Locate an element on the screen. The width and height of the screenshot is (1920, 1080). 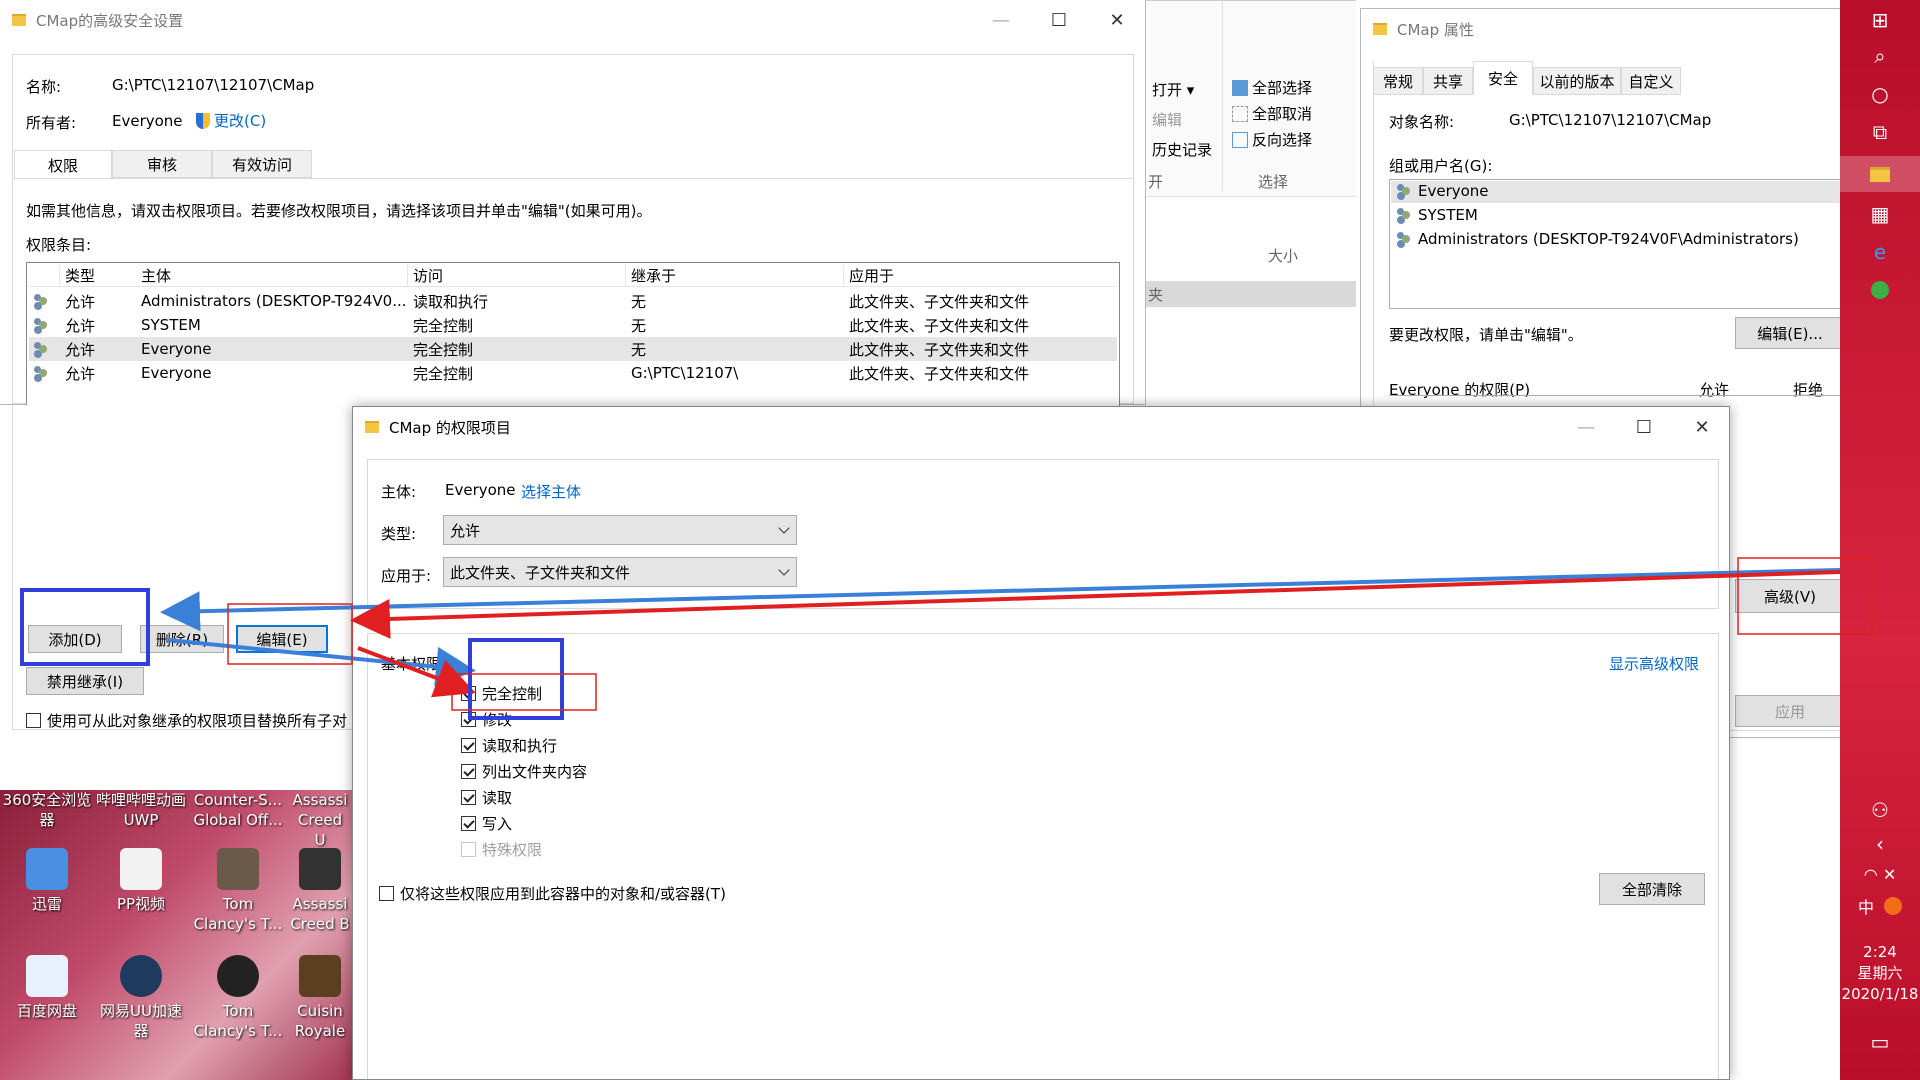
blue-box-fullcontrol is located at coordinates (516, 679).